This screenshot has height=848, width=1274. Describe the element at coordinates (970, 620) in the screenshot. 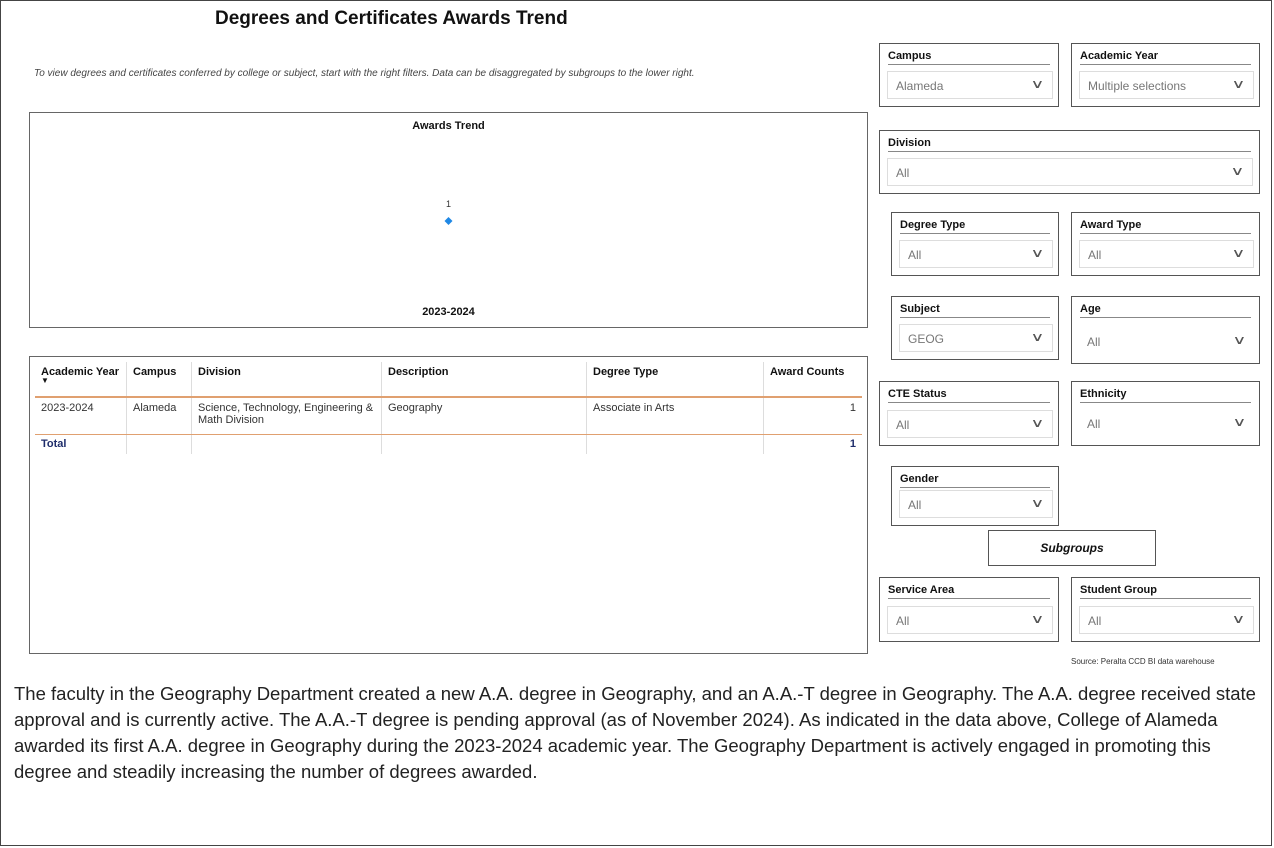

I see `service-area-dropdown: All ∨` at that location.